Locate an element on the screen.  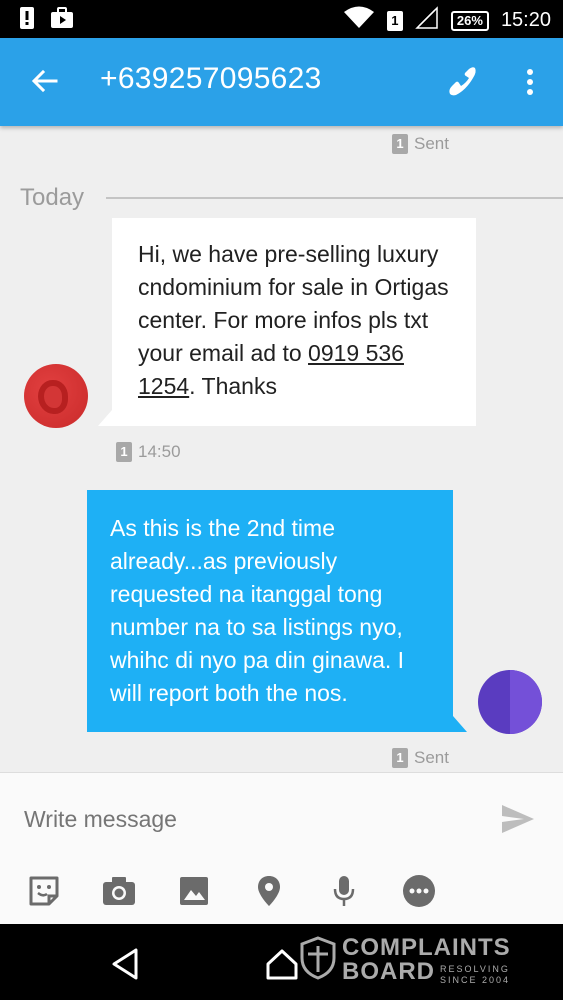
triangle-back-icon is located at coordinates (125, 964).